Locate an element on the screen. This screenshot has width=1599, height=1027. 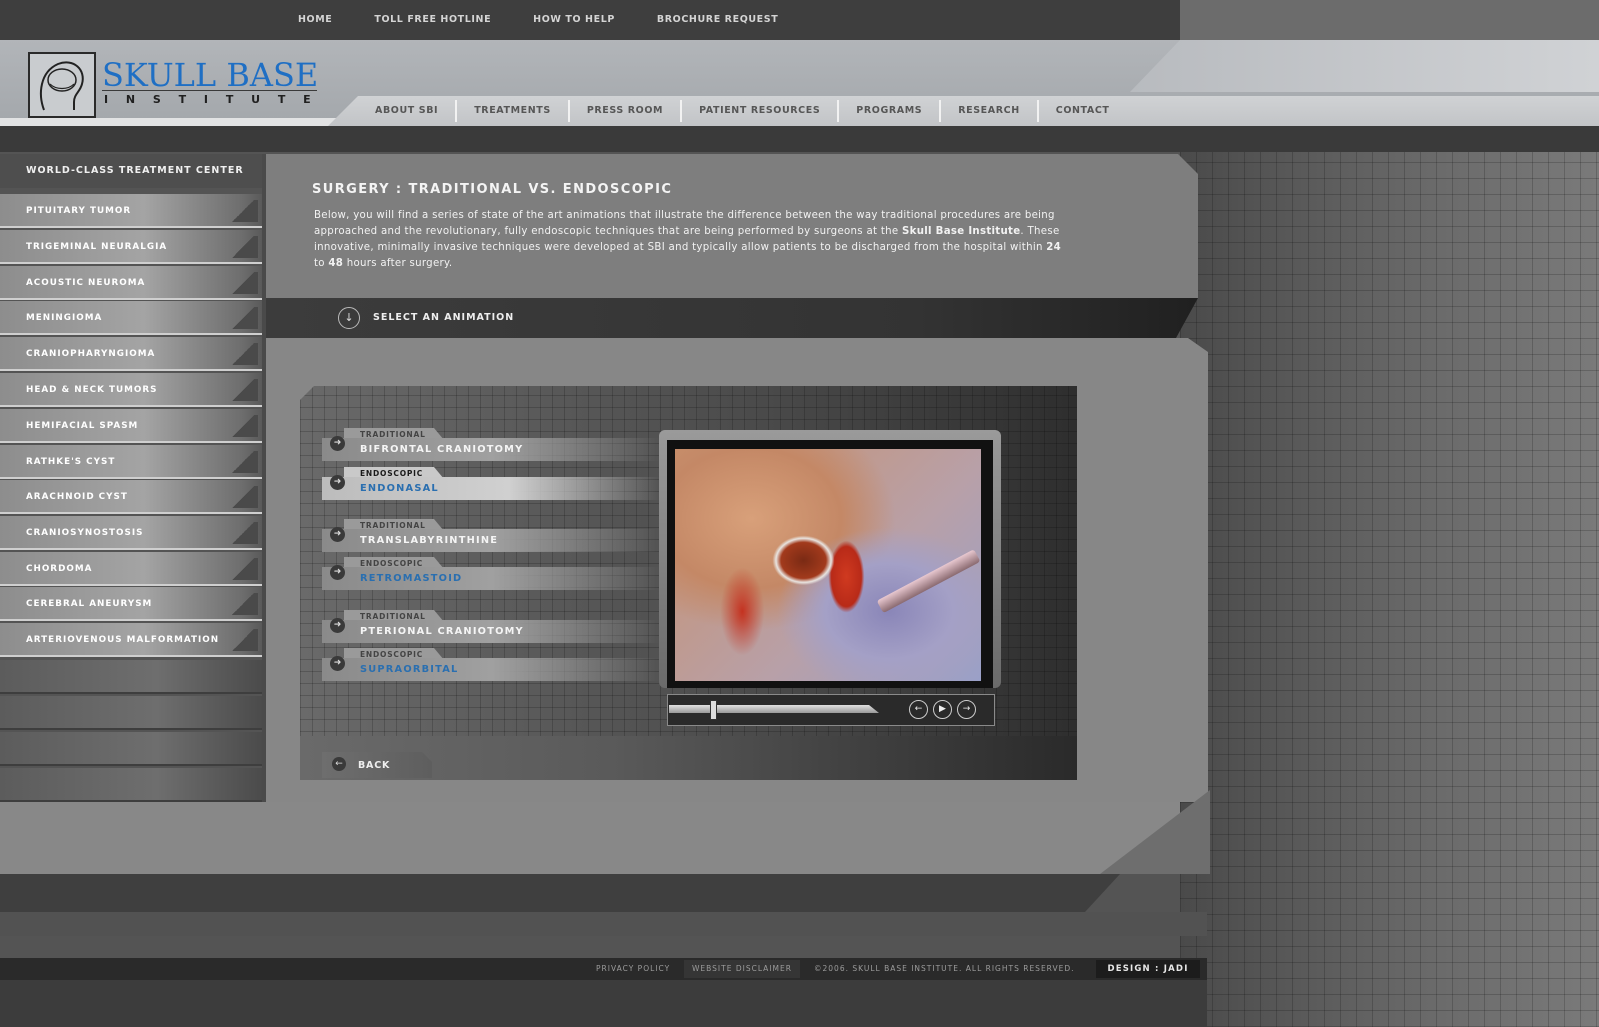
option-name: PTERIONAL CRANIOTOMY is located at coordinates (442, 631).